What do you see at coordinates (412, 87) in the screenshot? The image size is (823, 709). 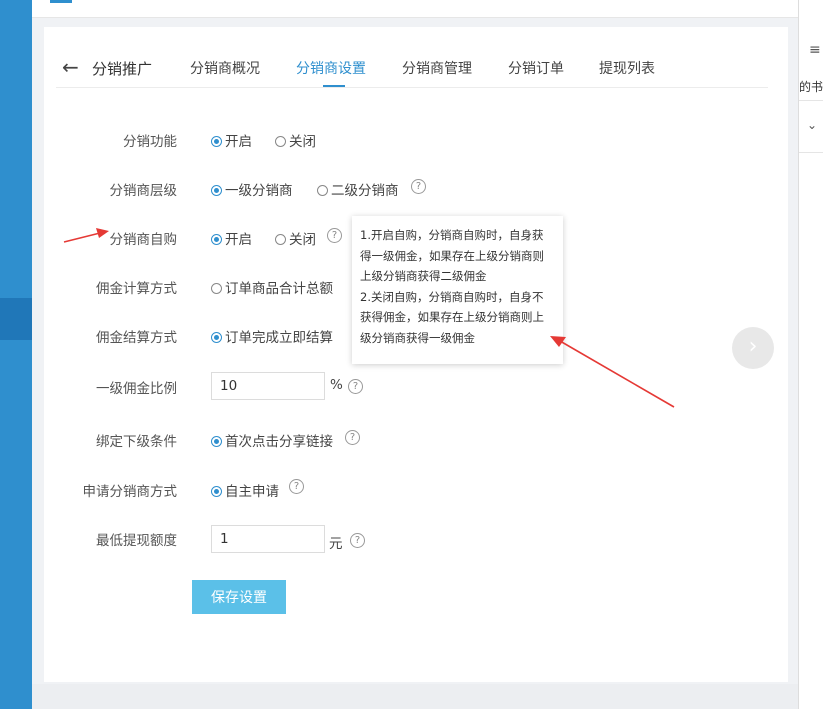 I see `header-divider` at bounding box center [412, 87].